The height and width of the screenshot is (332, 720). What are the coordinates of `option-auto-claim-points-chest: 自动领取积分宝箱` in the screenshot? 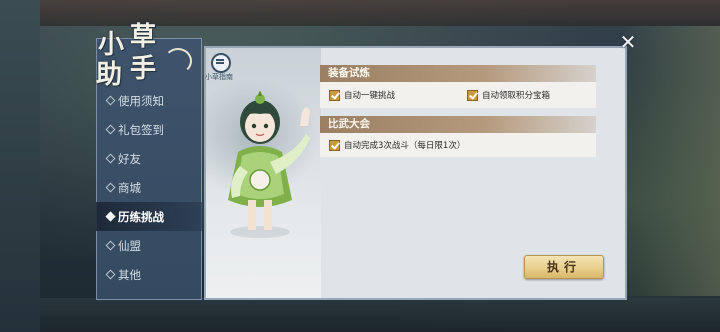 It's located at (508, 95).